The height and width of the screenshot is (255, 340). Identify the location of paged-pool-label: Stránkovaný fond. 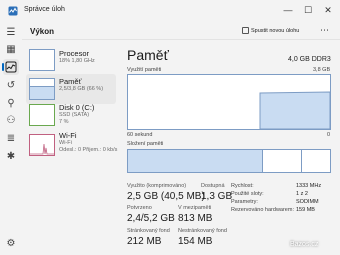
(148, 231).